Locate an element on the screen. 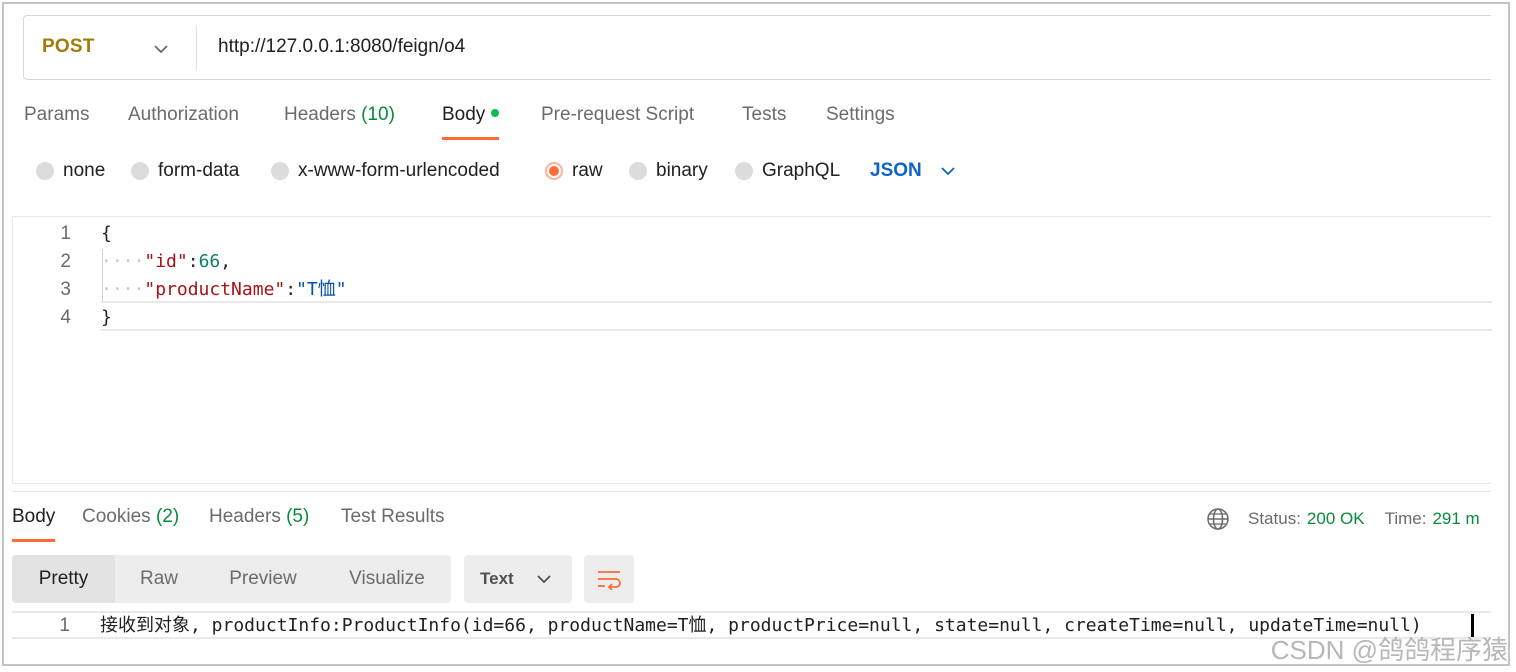 The width and height of the screenshot is (1516, 672). json-string: "T恤" is located at coordinates (321, 289).